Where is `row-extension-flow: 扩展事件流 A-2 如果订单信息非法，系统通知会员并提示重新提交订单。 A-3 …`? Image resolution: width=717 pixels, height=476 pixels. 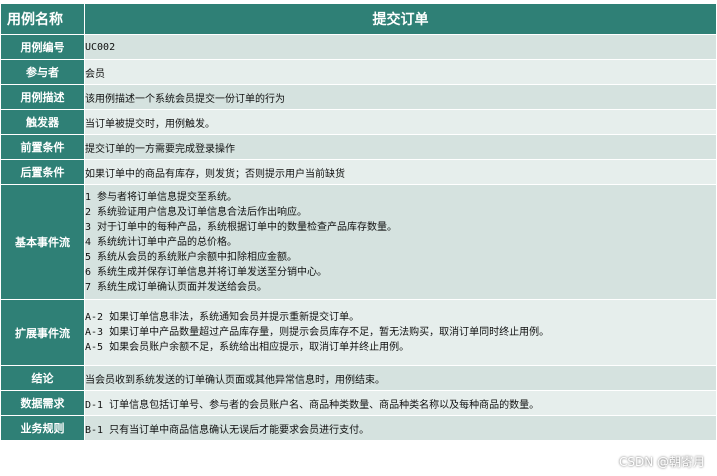 row-extension-flow: 扩展事件流 A-2 如果订单信息非法，系统通知会员并提示重新提交订单。 A-3 … is located at coordinates (358, 332).